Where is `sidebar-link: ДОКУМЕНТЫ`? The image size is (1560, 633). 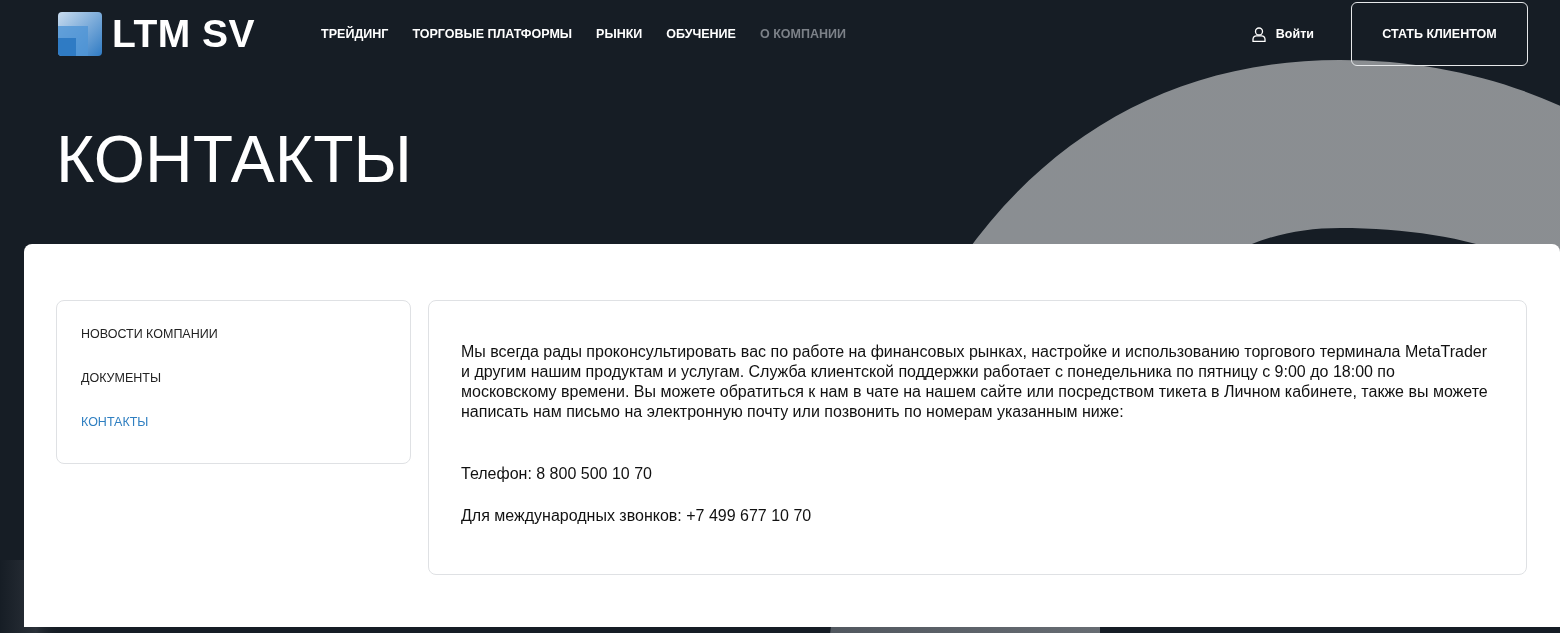 sidebar-link: ДОКУМЕНТЫ is located at coordinates (121, 387).